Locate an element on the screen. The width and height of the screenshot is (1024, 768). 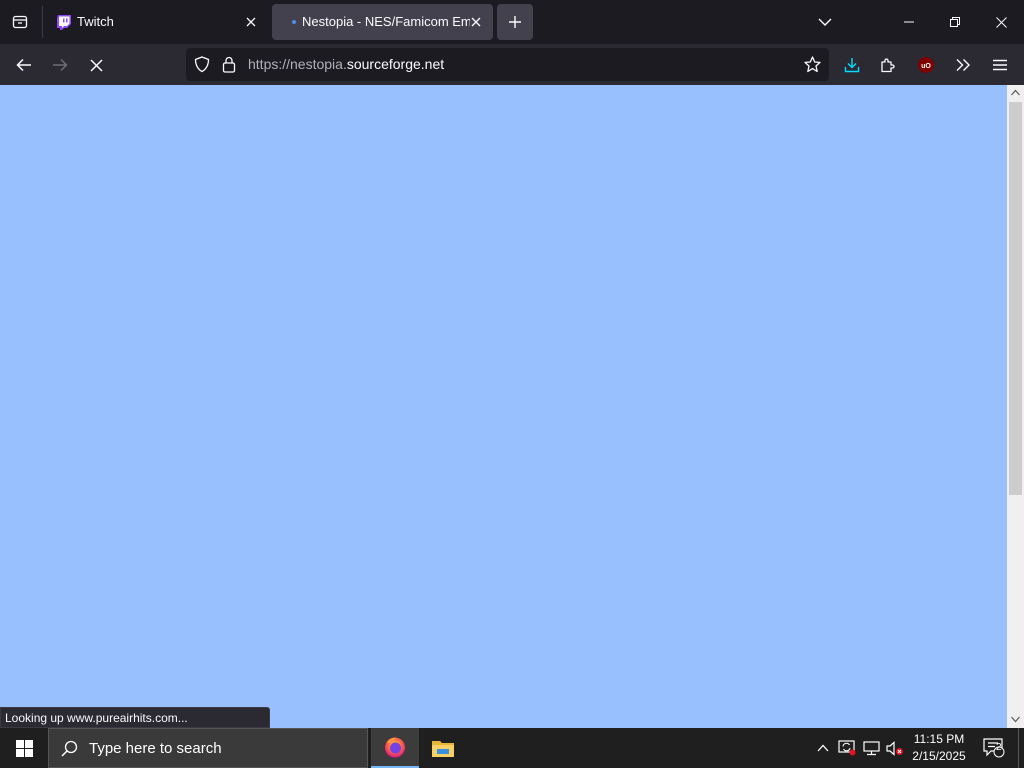
more-tools-button is located at coordinates (963, 65).